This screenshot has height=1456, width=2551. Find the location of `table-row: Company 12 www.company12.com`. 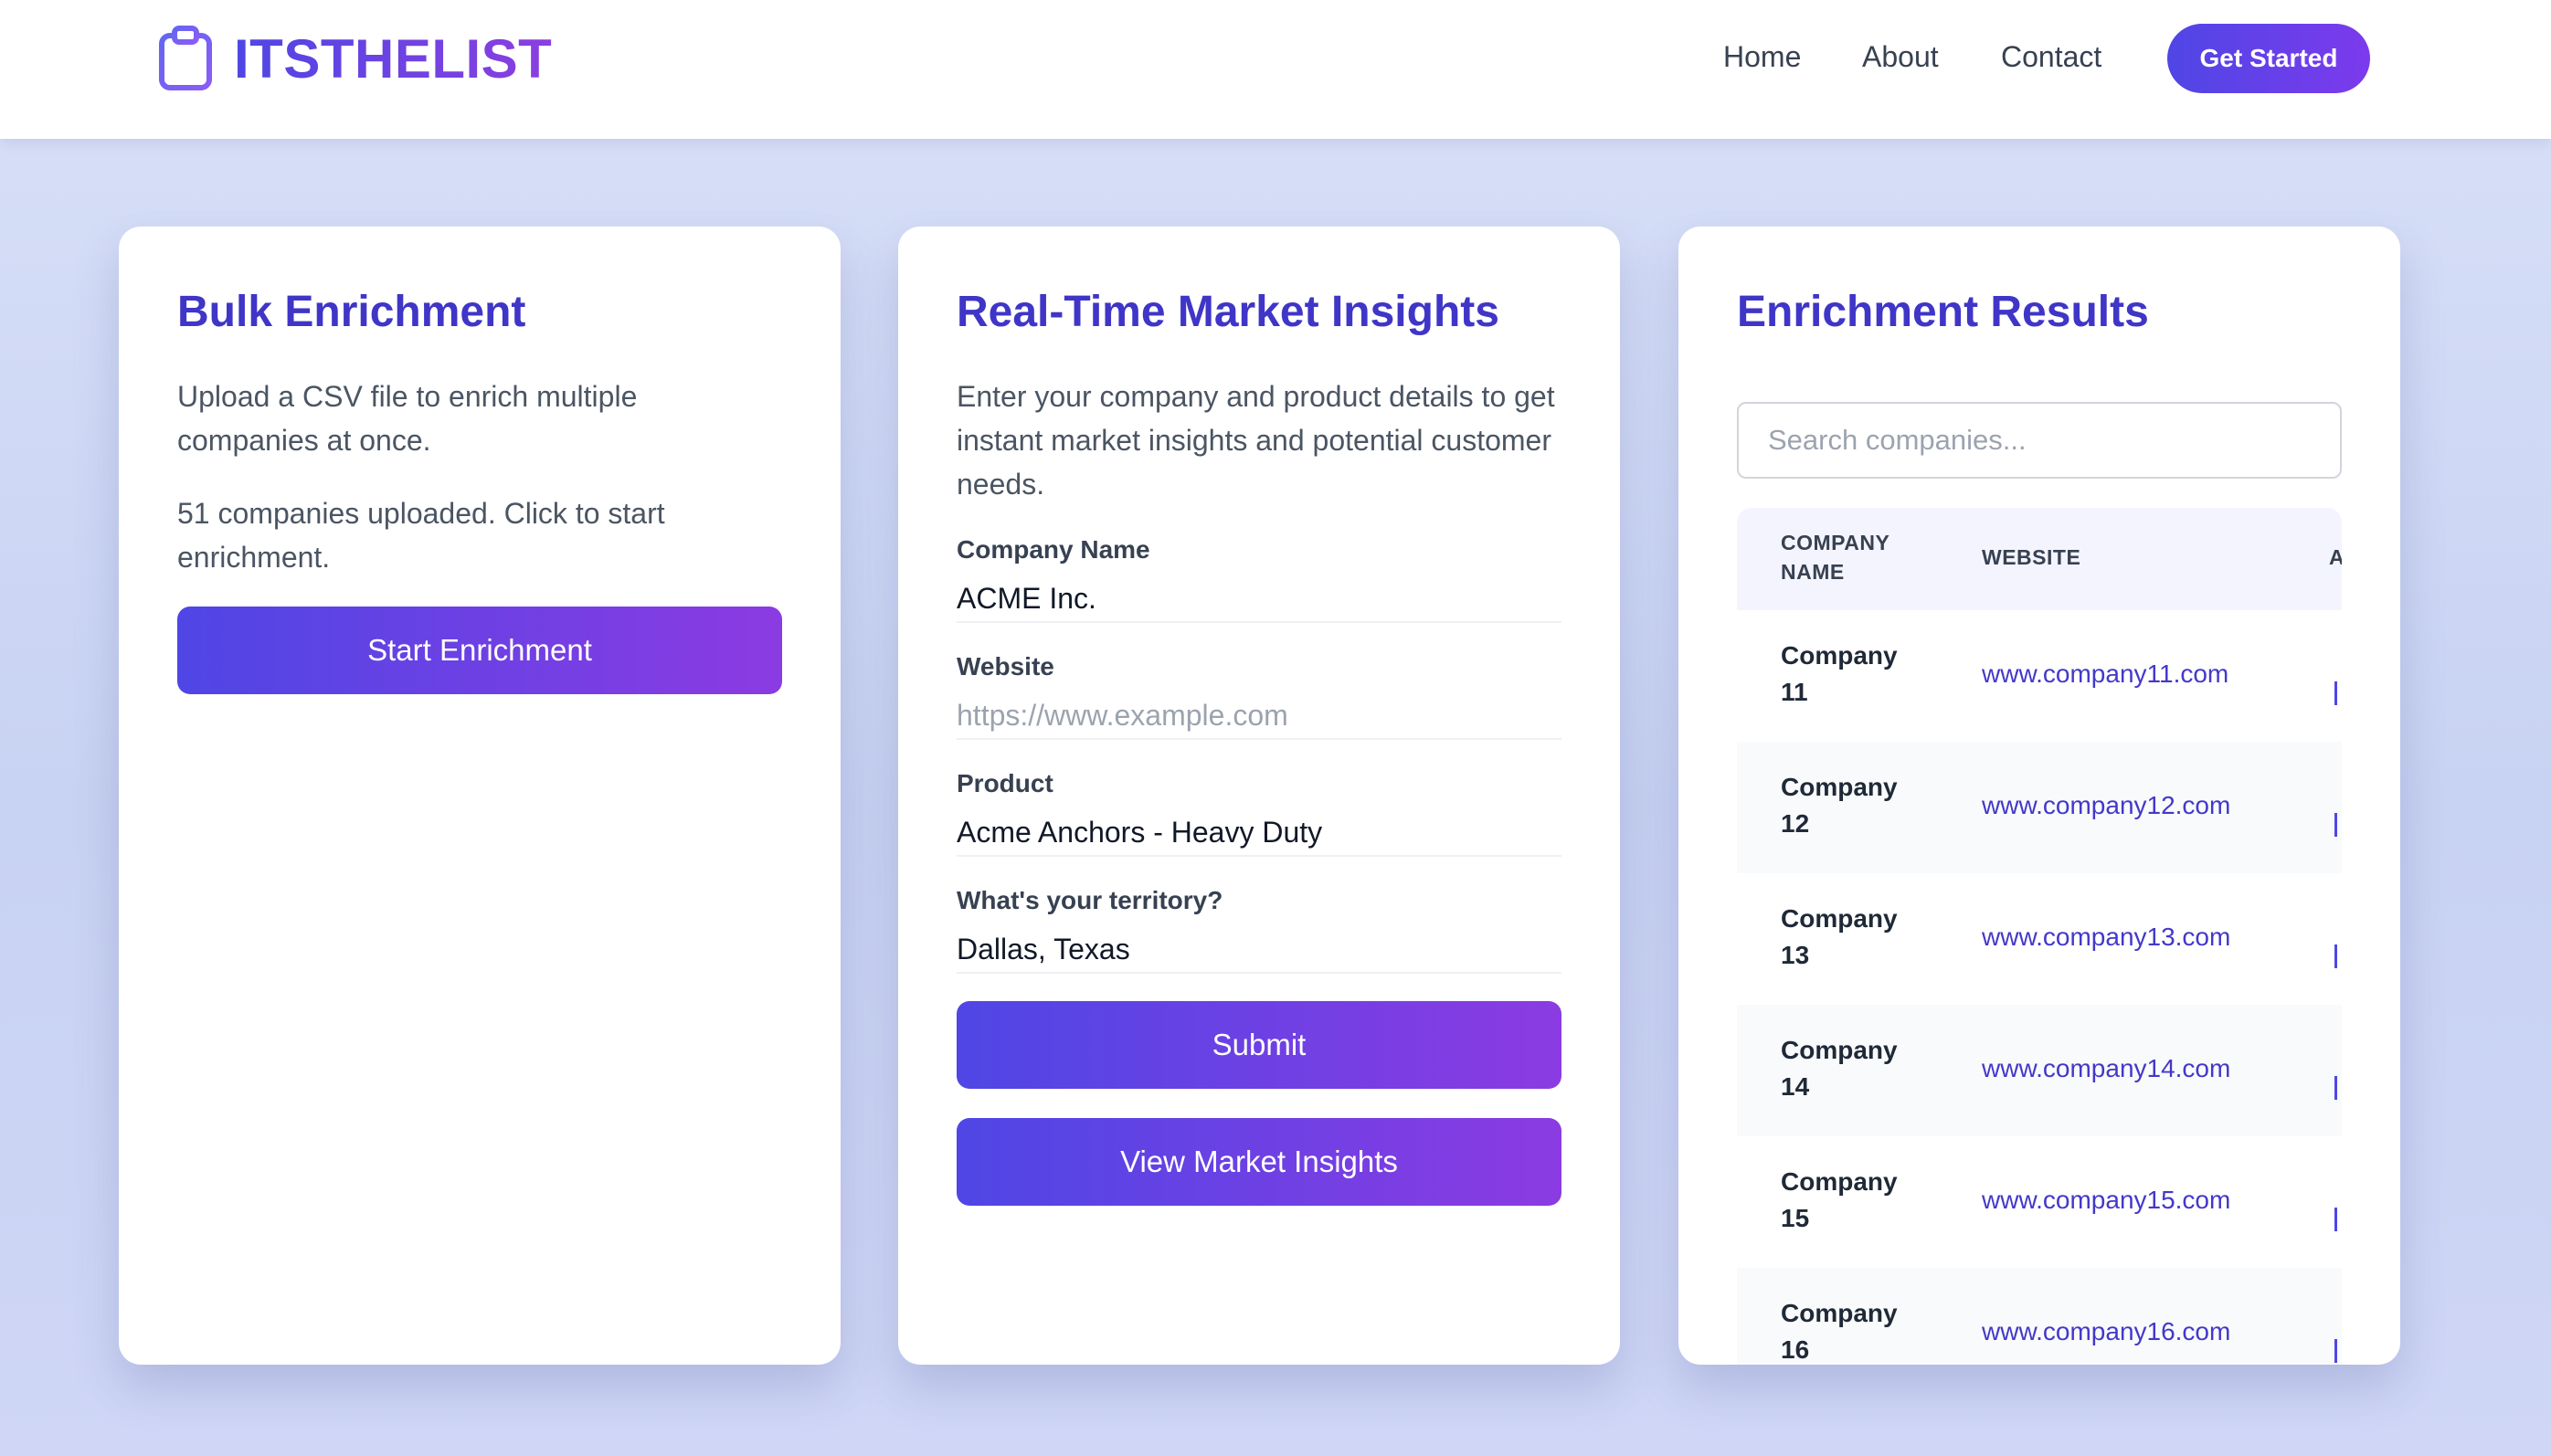

table-row: Company 12 www.company12.com is located at coordinates (2039, 808).